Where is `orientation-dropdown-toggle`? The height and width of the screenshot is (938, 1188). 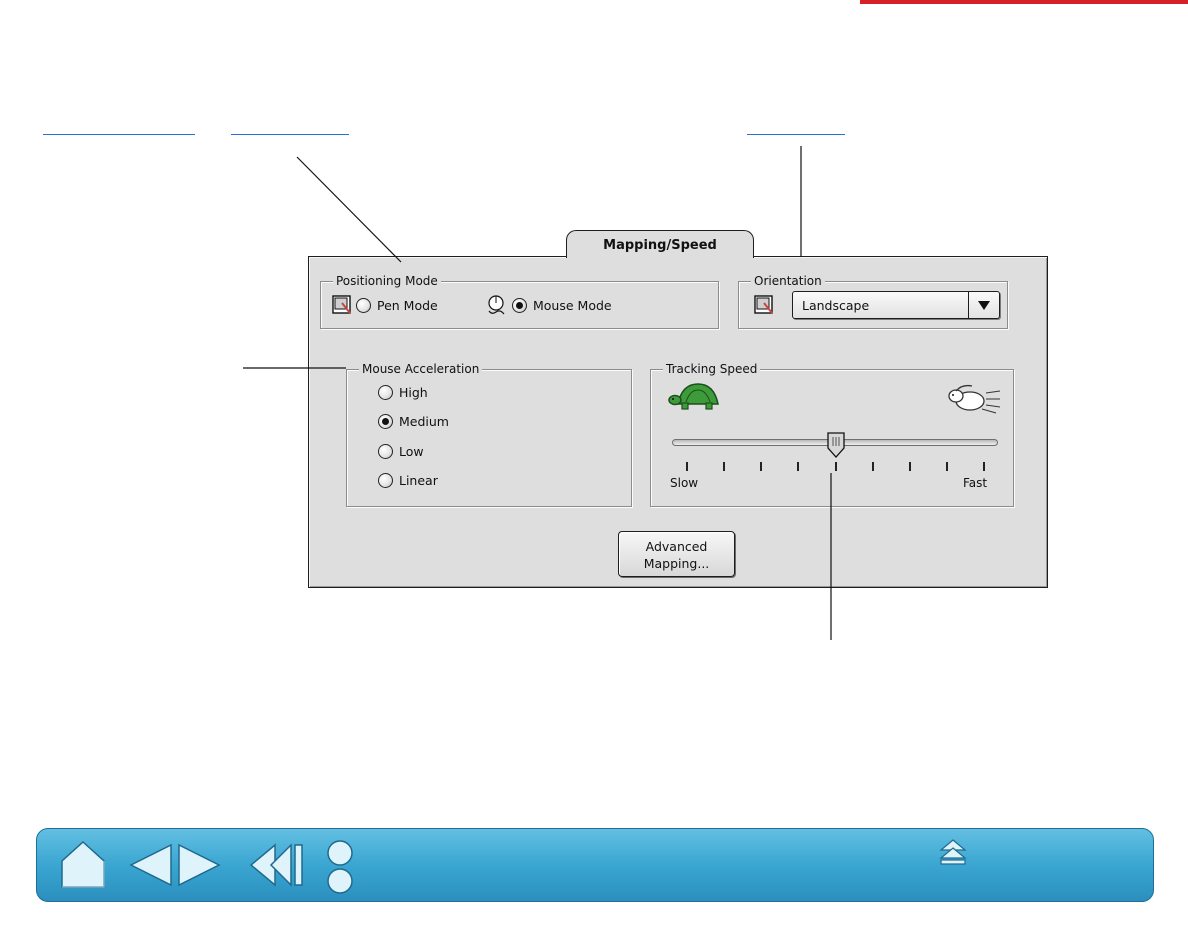
orientation-dropdown-toggle is located at coordinates (983, 305).